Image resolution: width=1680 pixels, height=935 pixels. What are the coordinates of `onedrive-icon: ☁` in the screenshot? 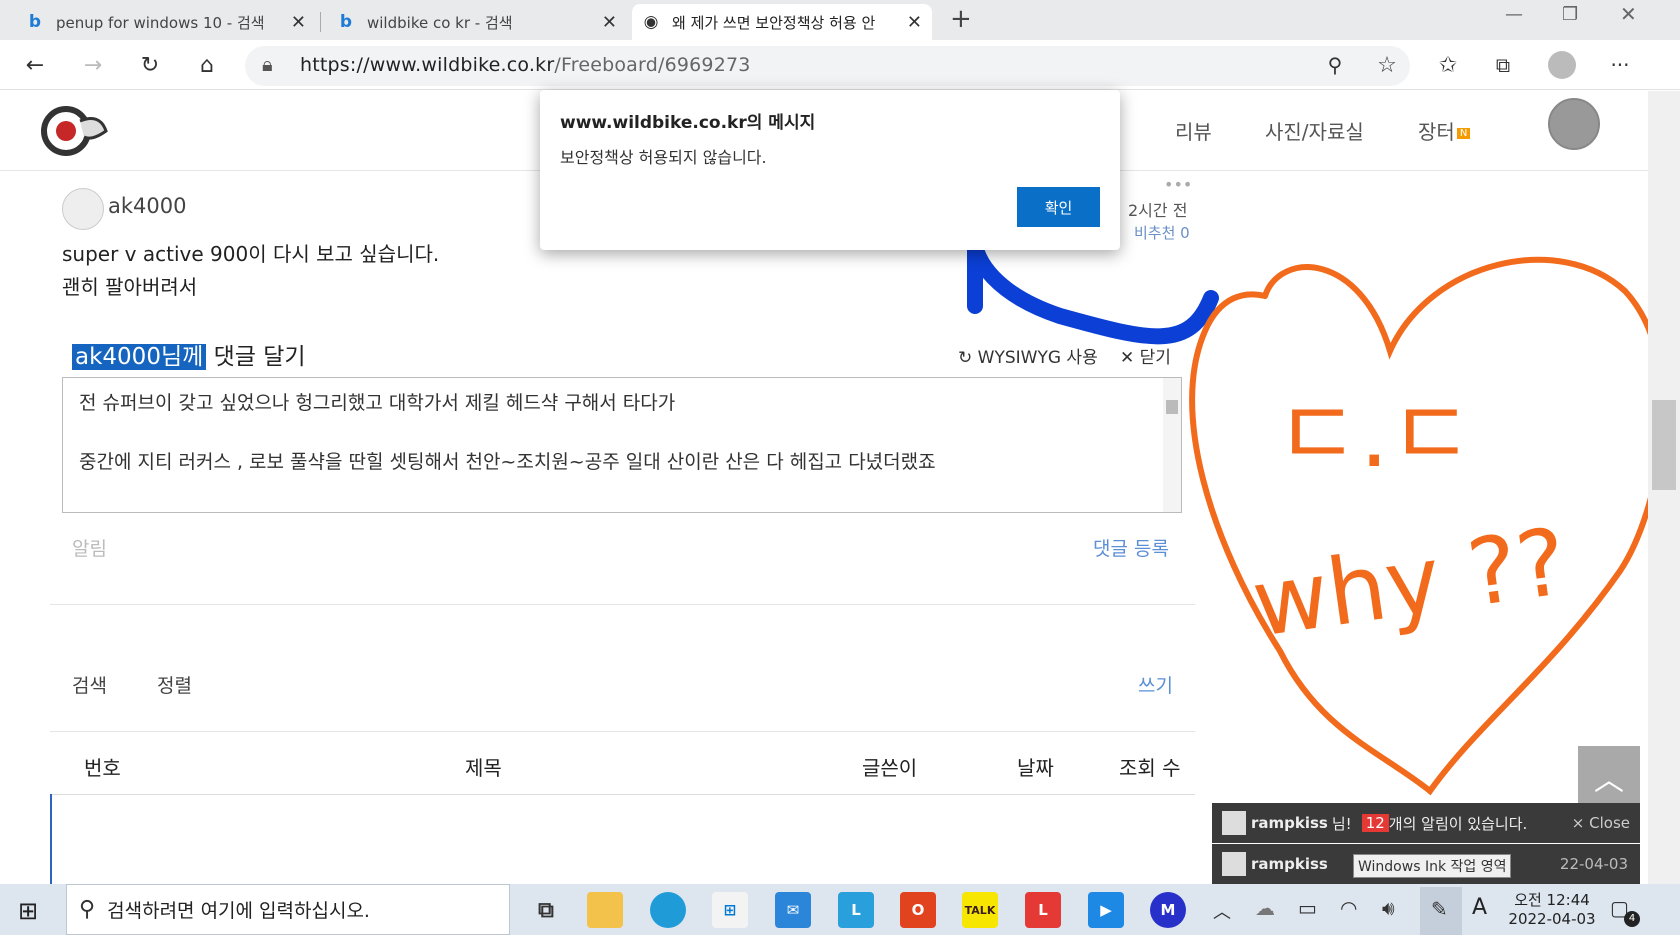 It's located at (1265, 908).